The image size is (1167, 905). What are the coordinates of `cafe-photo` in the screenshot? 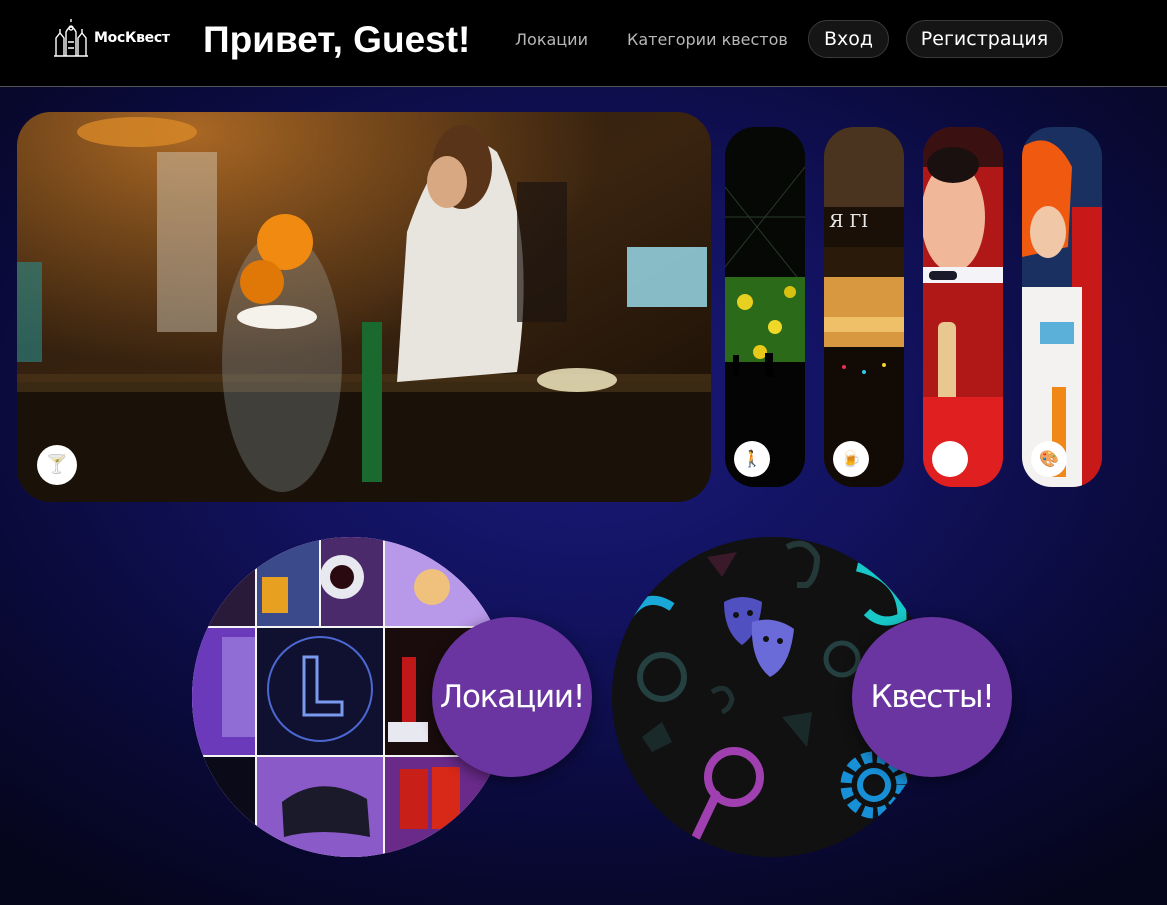 It's located at (963, 307).